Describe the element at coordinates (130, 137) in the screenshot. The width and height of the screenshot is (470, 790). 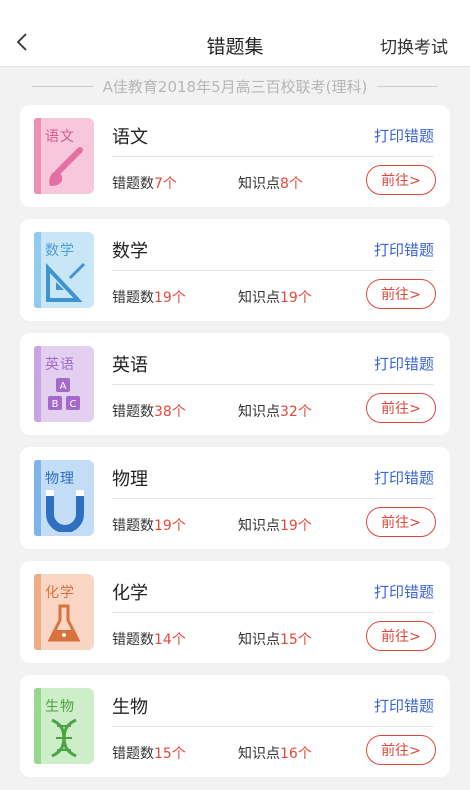
I see `subject-name: 语文` at that location.